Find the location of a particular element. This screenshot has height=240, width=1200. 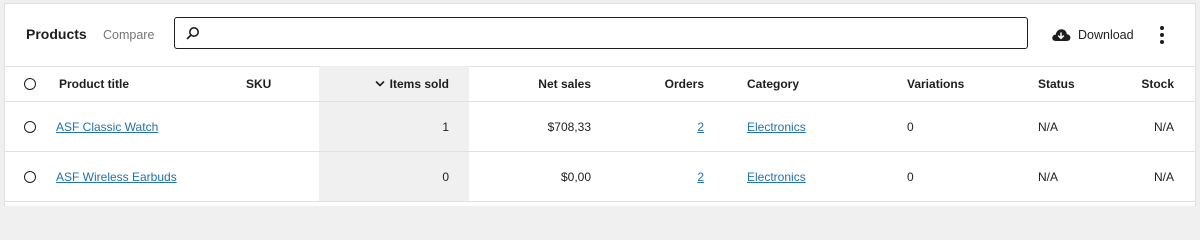

search-input is located at coordinates (614, 34).